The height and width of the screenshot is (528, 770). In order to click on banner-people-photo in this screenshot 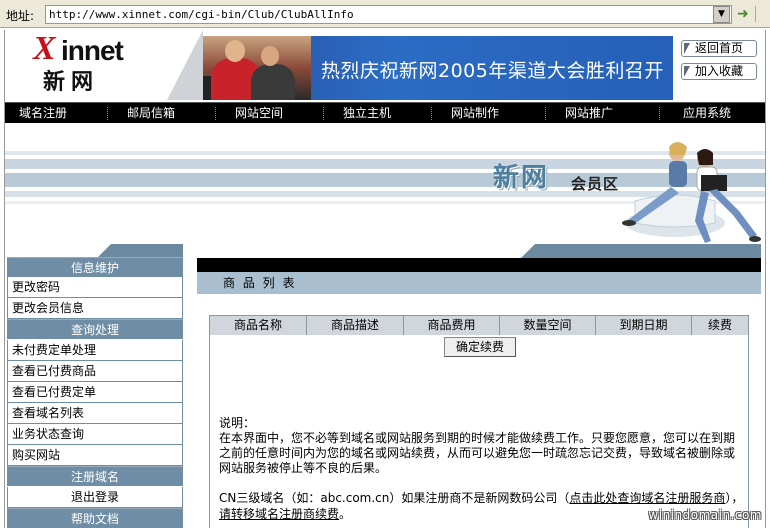, I will do `click(257, 68)`.